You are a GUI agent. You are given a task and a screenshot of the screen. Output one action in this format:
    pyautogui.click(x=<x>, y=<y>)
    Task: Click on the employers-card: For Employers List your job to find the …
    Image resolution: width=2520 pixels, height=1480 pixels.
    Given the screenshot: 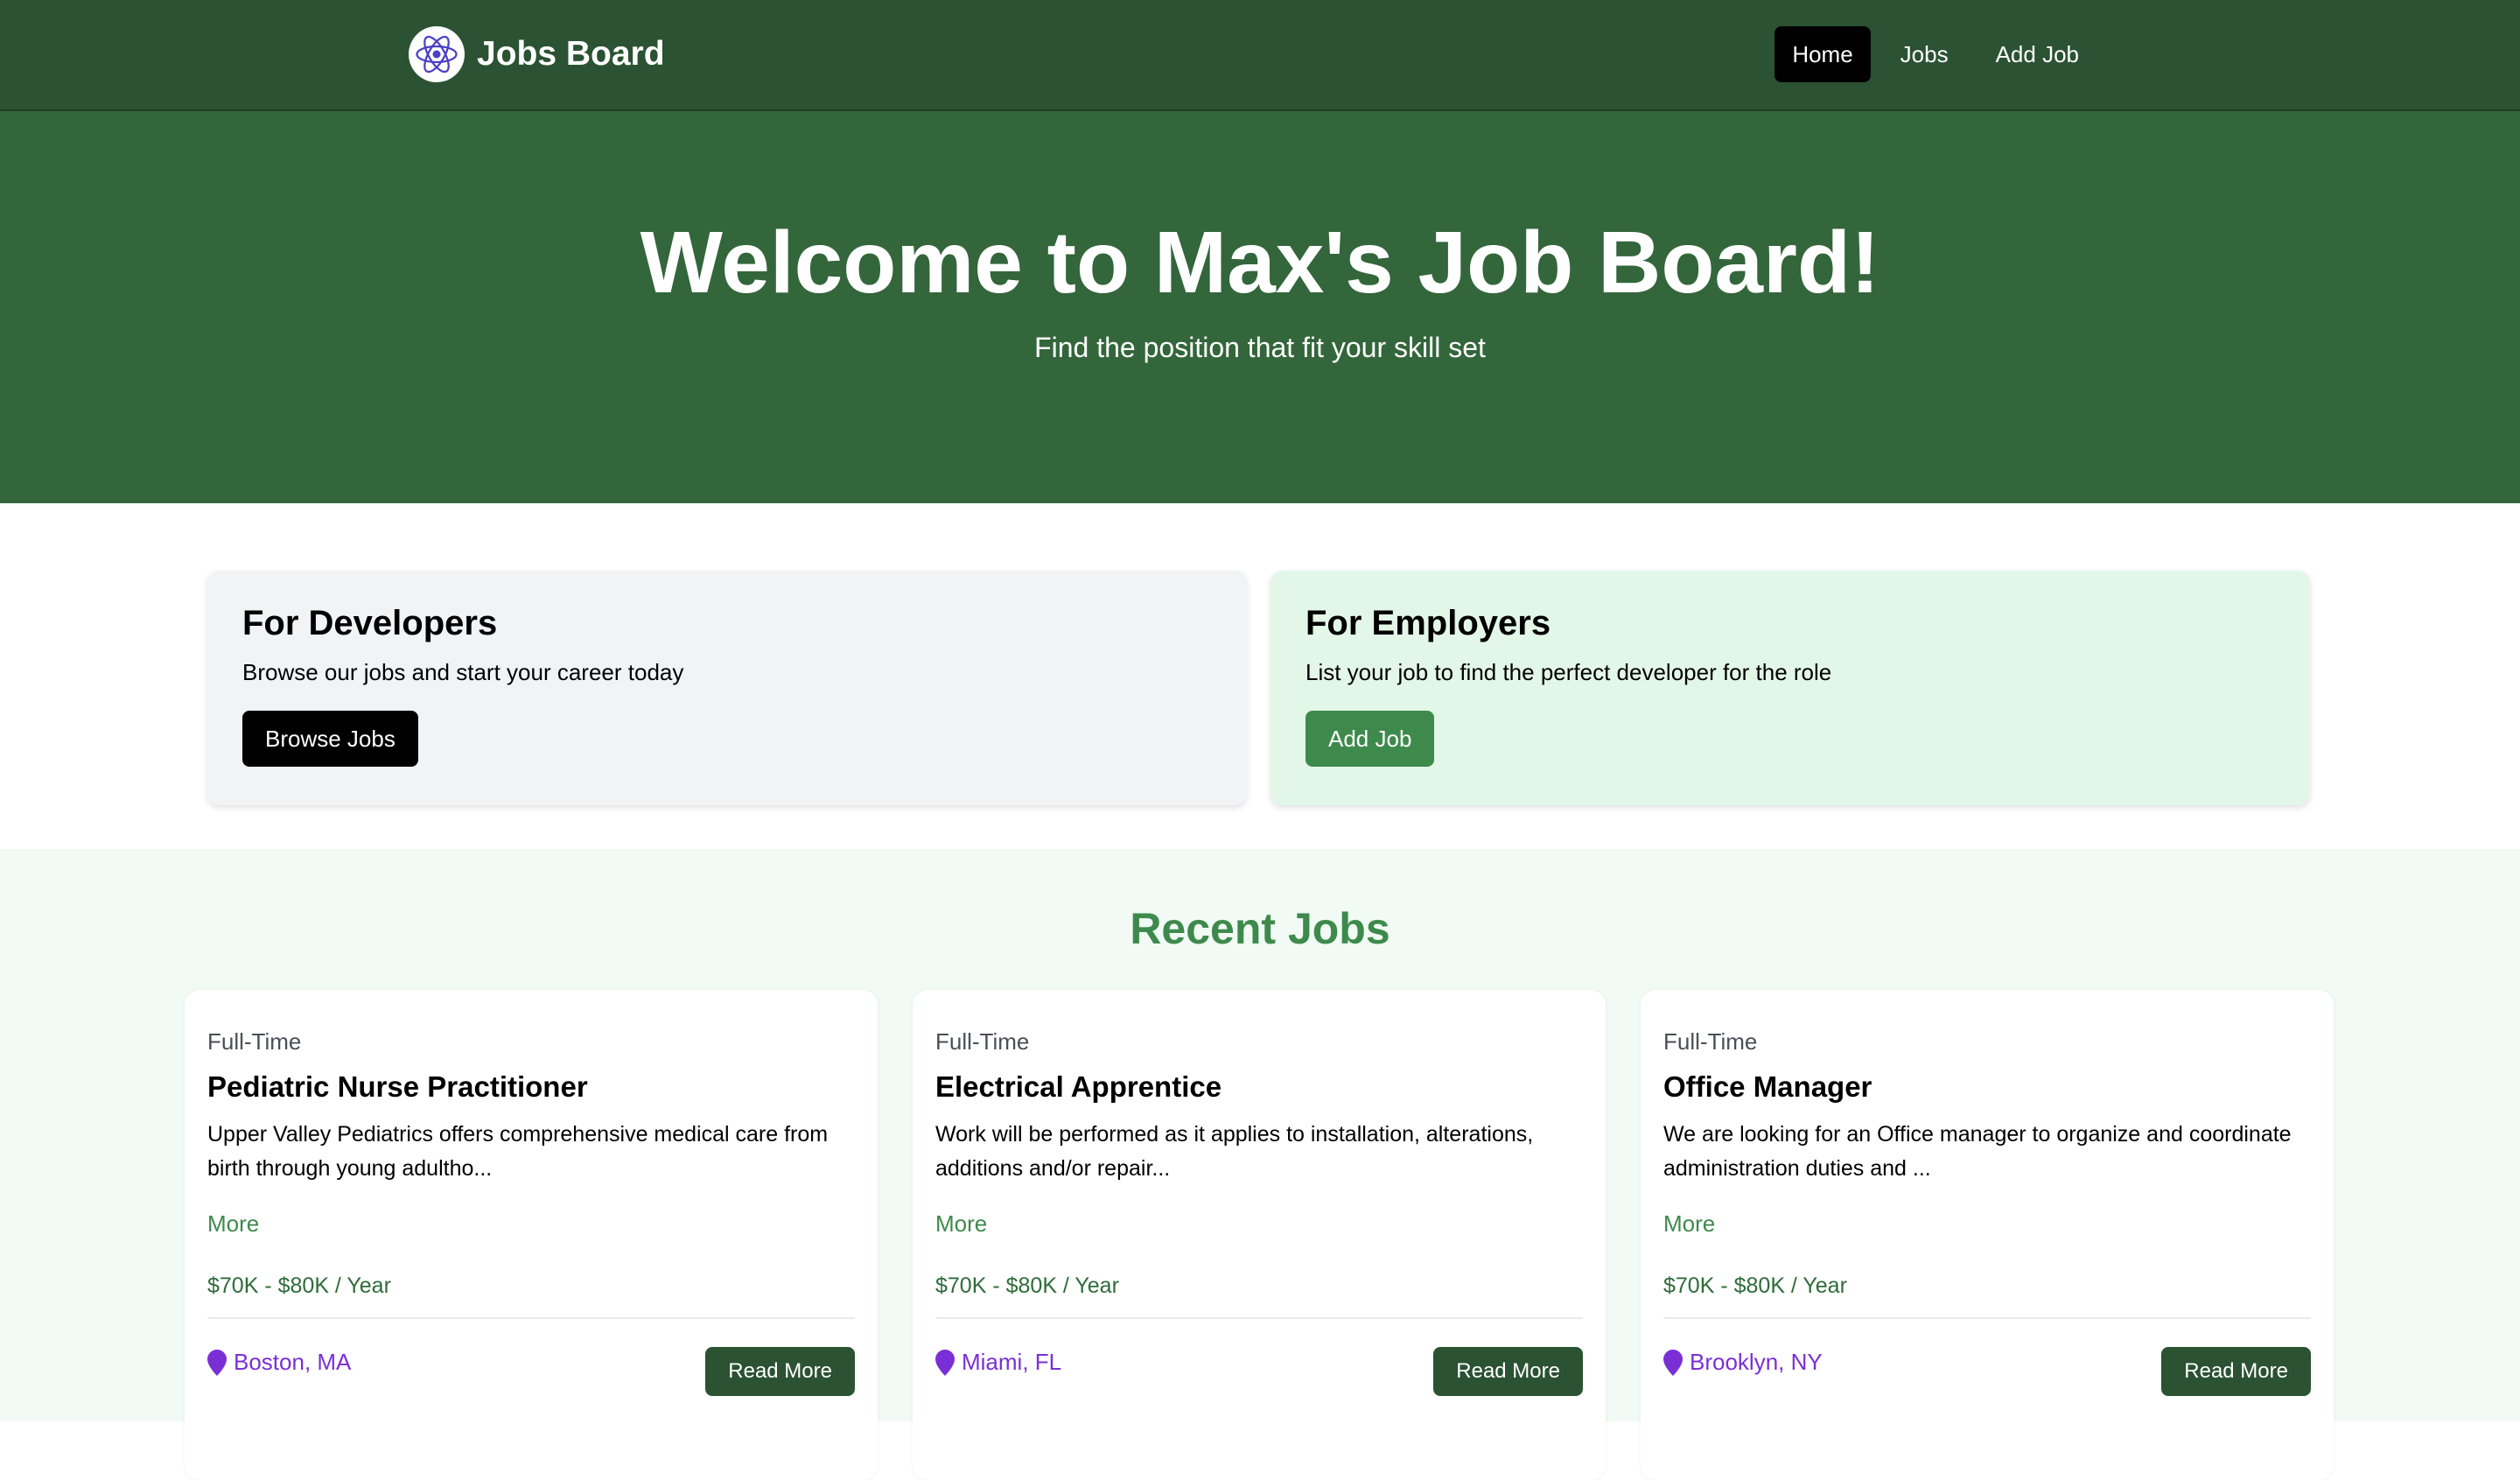 What is the action you would take?
    pyautogui.click(x=1790, y=688)
    